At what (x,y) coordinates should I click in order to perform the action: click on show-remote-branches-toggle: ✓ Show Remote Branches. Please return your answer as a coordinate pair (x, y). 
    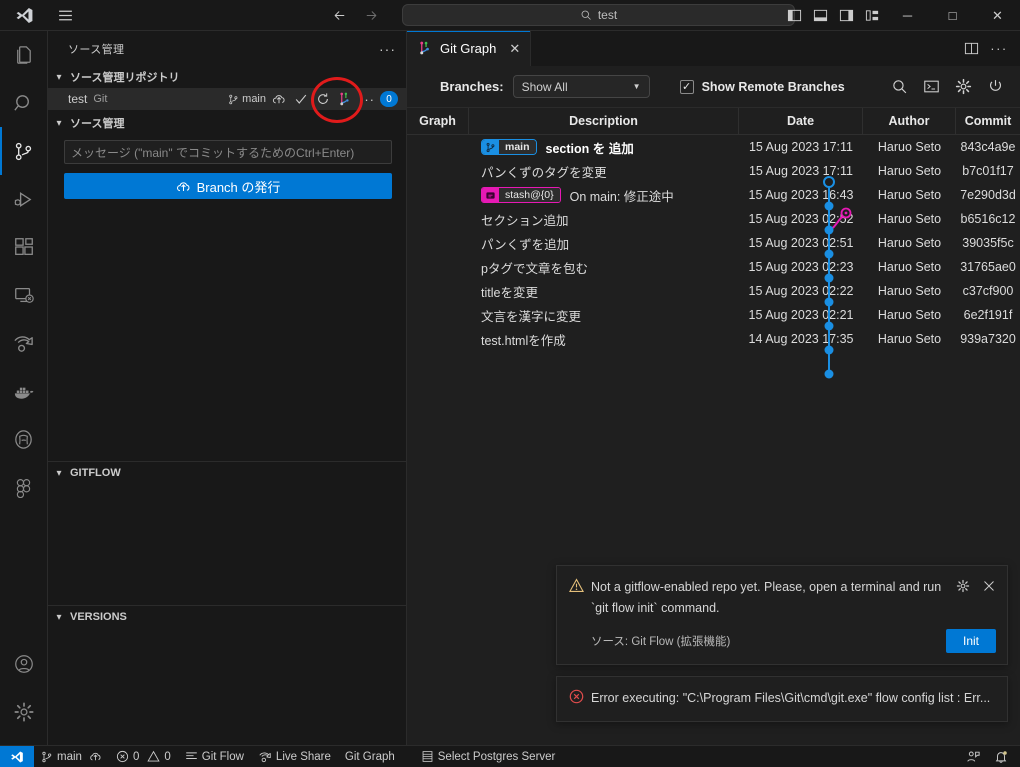
    Looking at the image, I should click on (762, 86).